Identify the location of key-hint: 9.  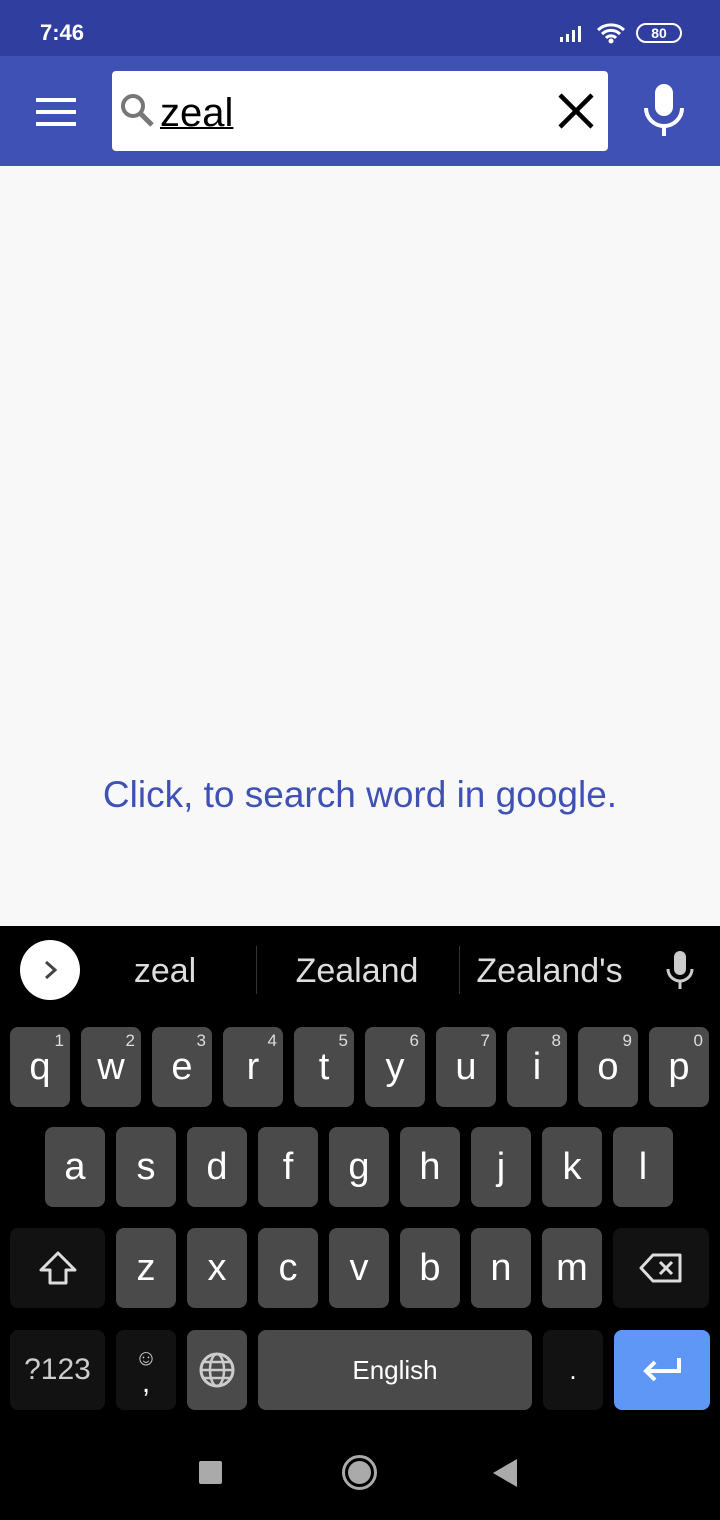
(627, 1040).